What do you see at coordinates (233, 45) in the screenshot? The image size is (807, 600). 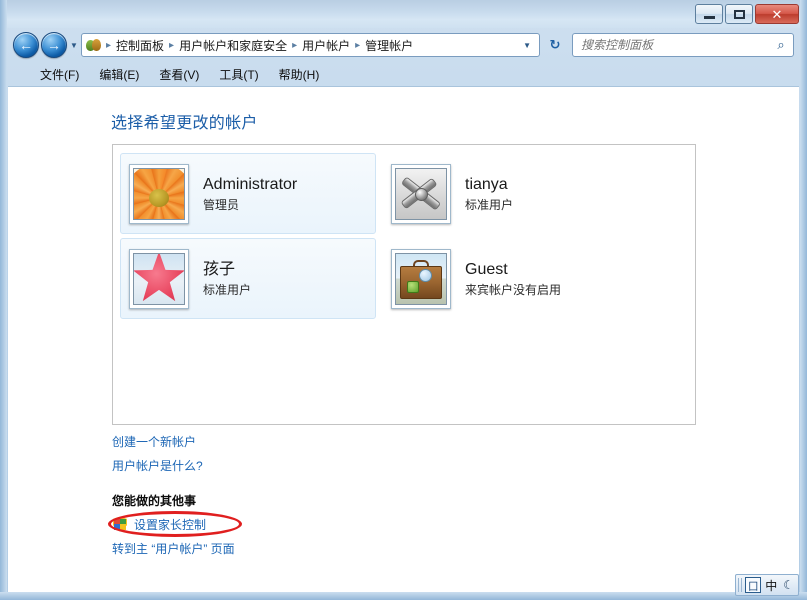 I see `breadcrumb-item-user-accounts-family-safety: 用户帐户和家庭安全` at bounding box center [233, 45].